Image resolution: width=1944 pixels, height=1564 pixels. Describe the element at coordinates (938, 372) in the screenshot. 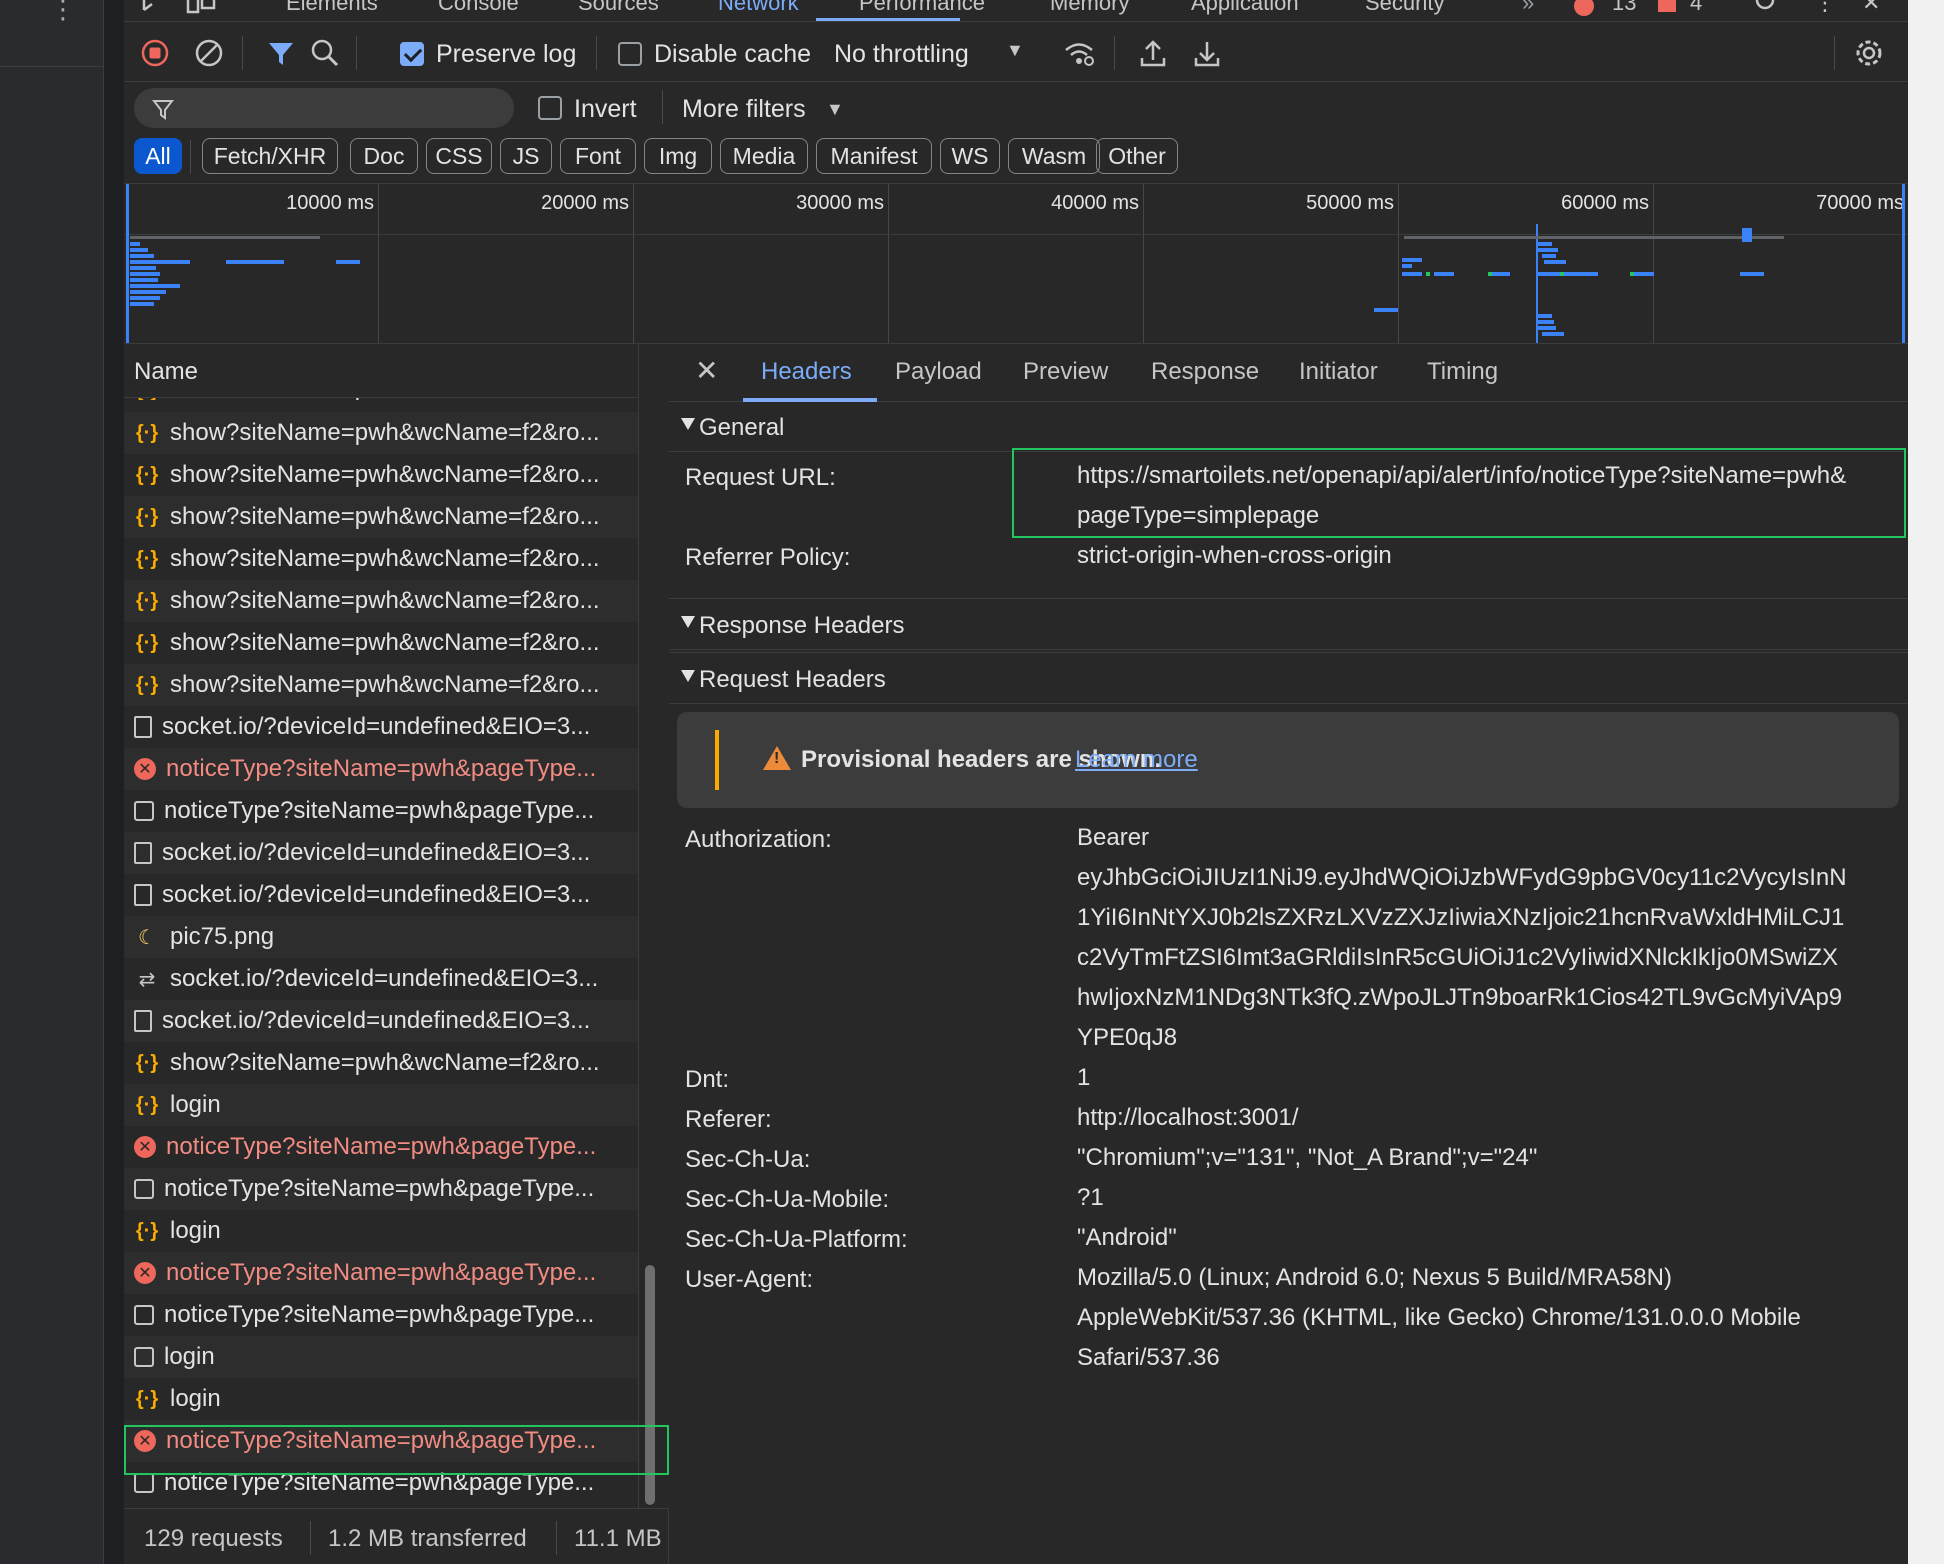

I see `tab-payload: Payload` at that location.